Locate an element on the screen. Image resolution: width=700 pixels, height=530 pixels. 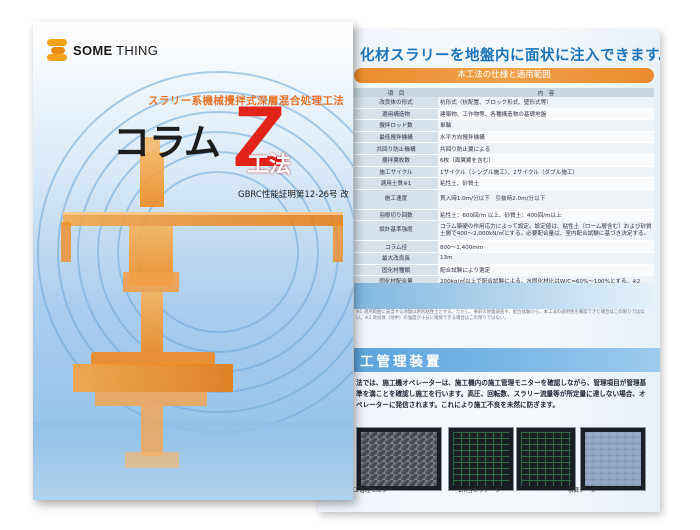
cover-title-kana: コラム is located at coordinates (167, 142).